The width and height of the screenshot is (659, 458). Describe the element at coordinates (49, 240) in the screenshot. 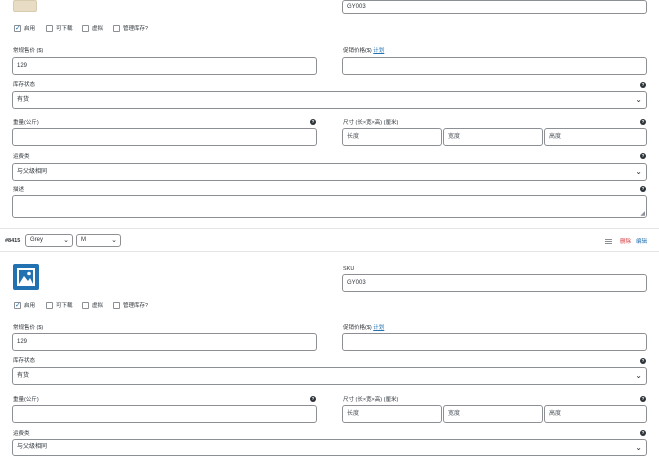

I see `color-select: Grey ⌄` at that location.